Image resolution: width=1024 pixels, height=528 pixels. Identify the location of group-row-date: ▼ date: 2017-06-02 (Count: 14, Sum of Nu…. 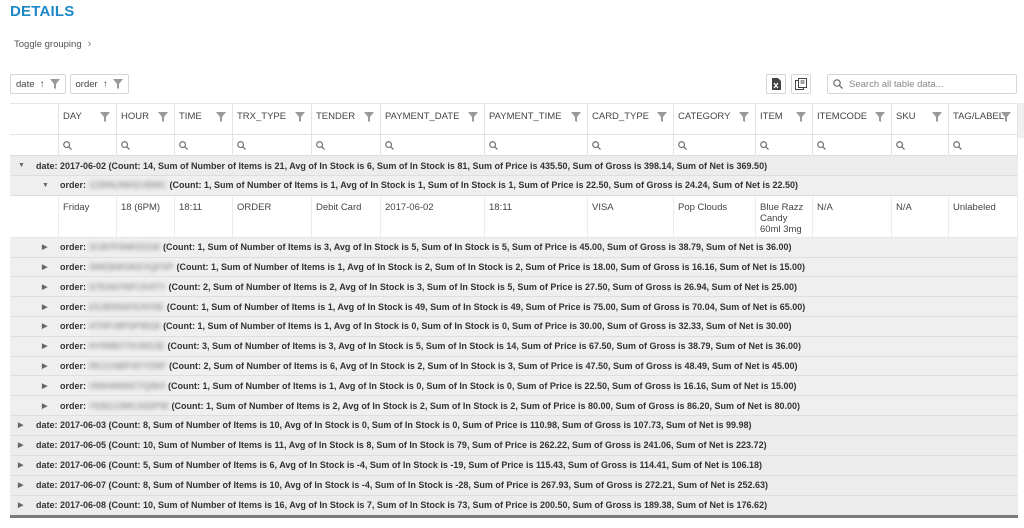
(514, 166).